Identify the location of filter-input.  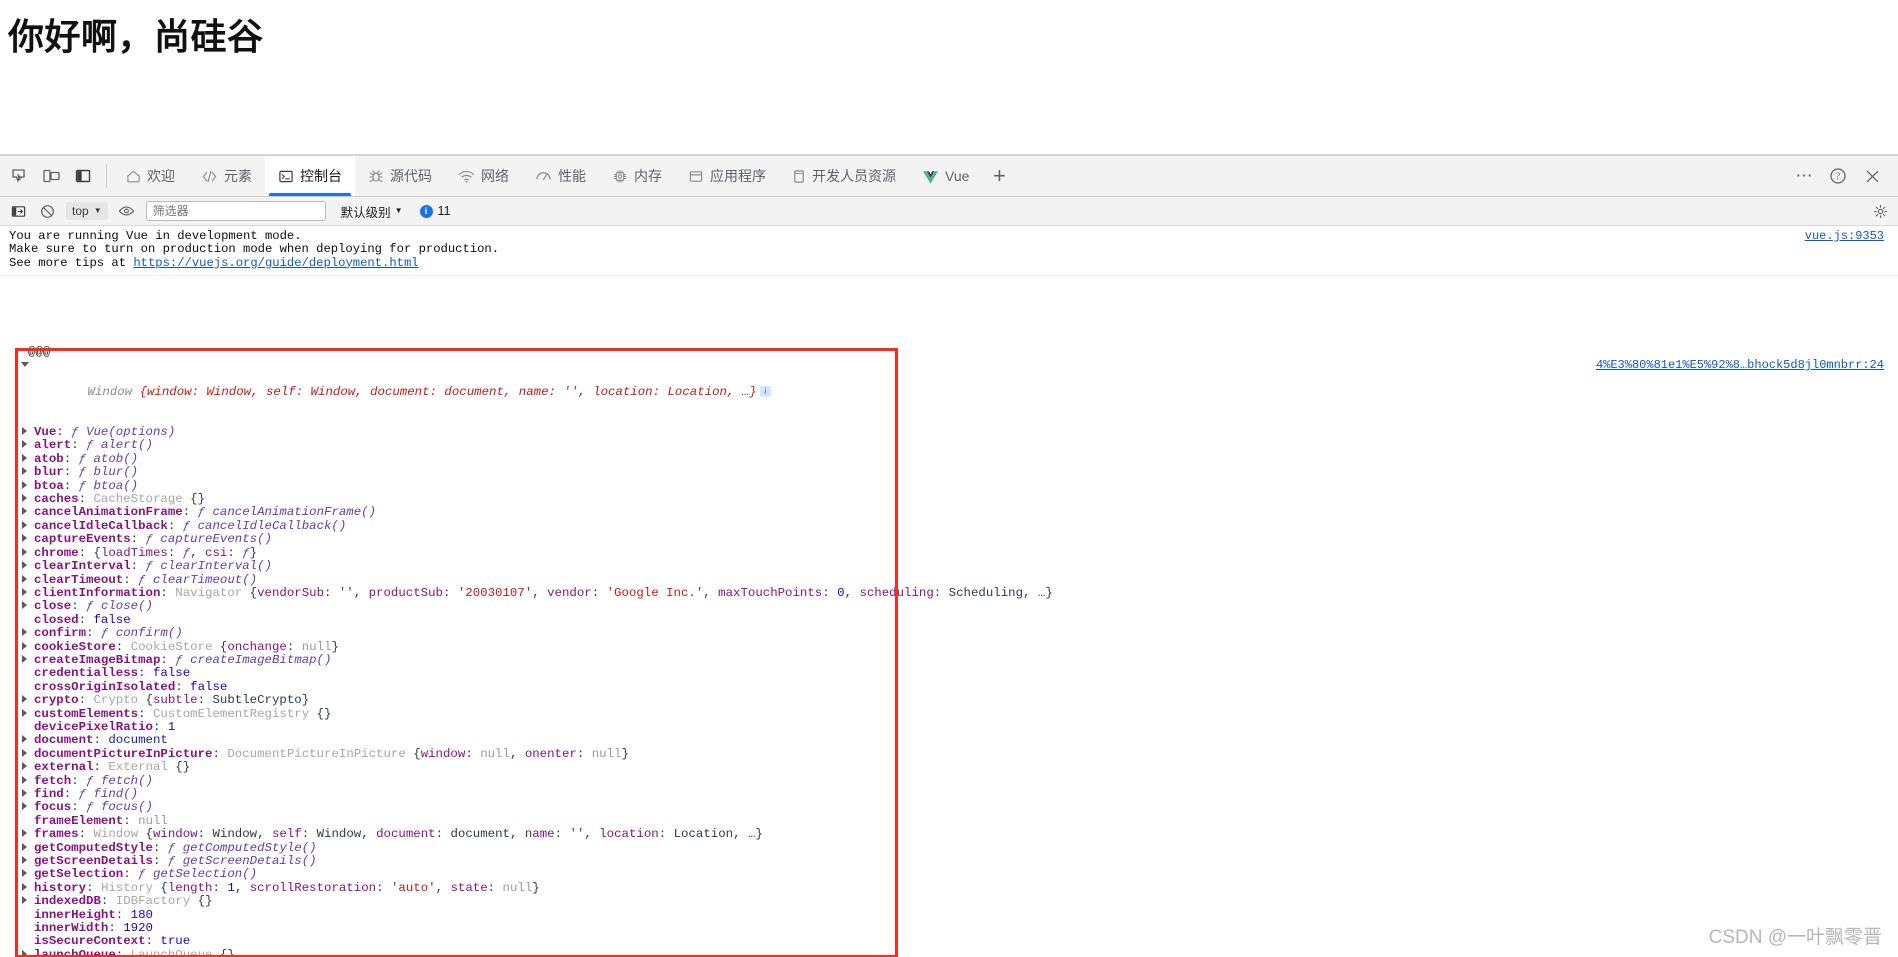
(235, 211).